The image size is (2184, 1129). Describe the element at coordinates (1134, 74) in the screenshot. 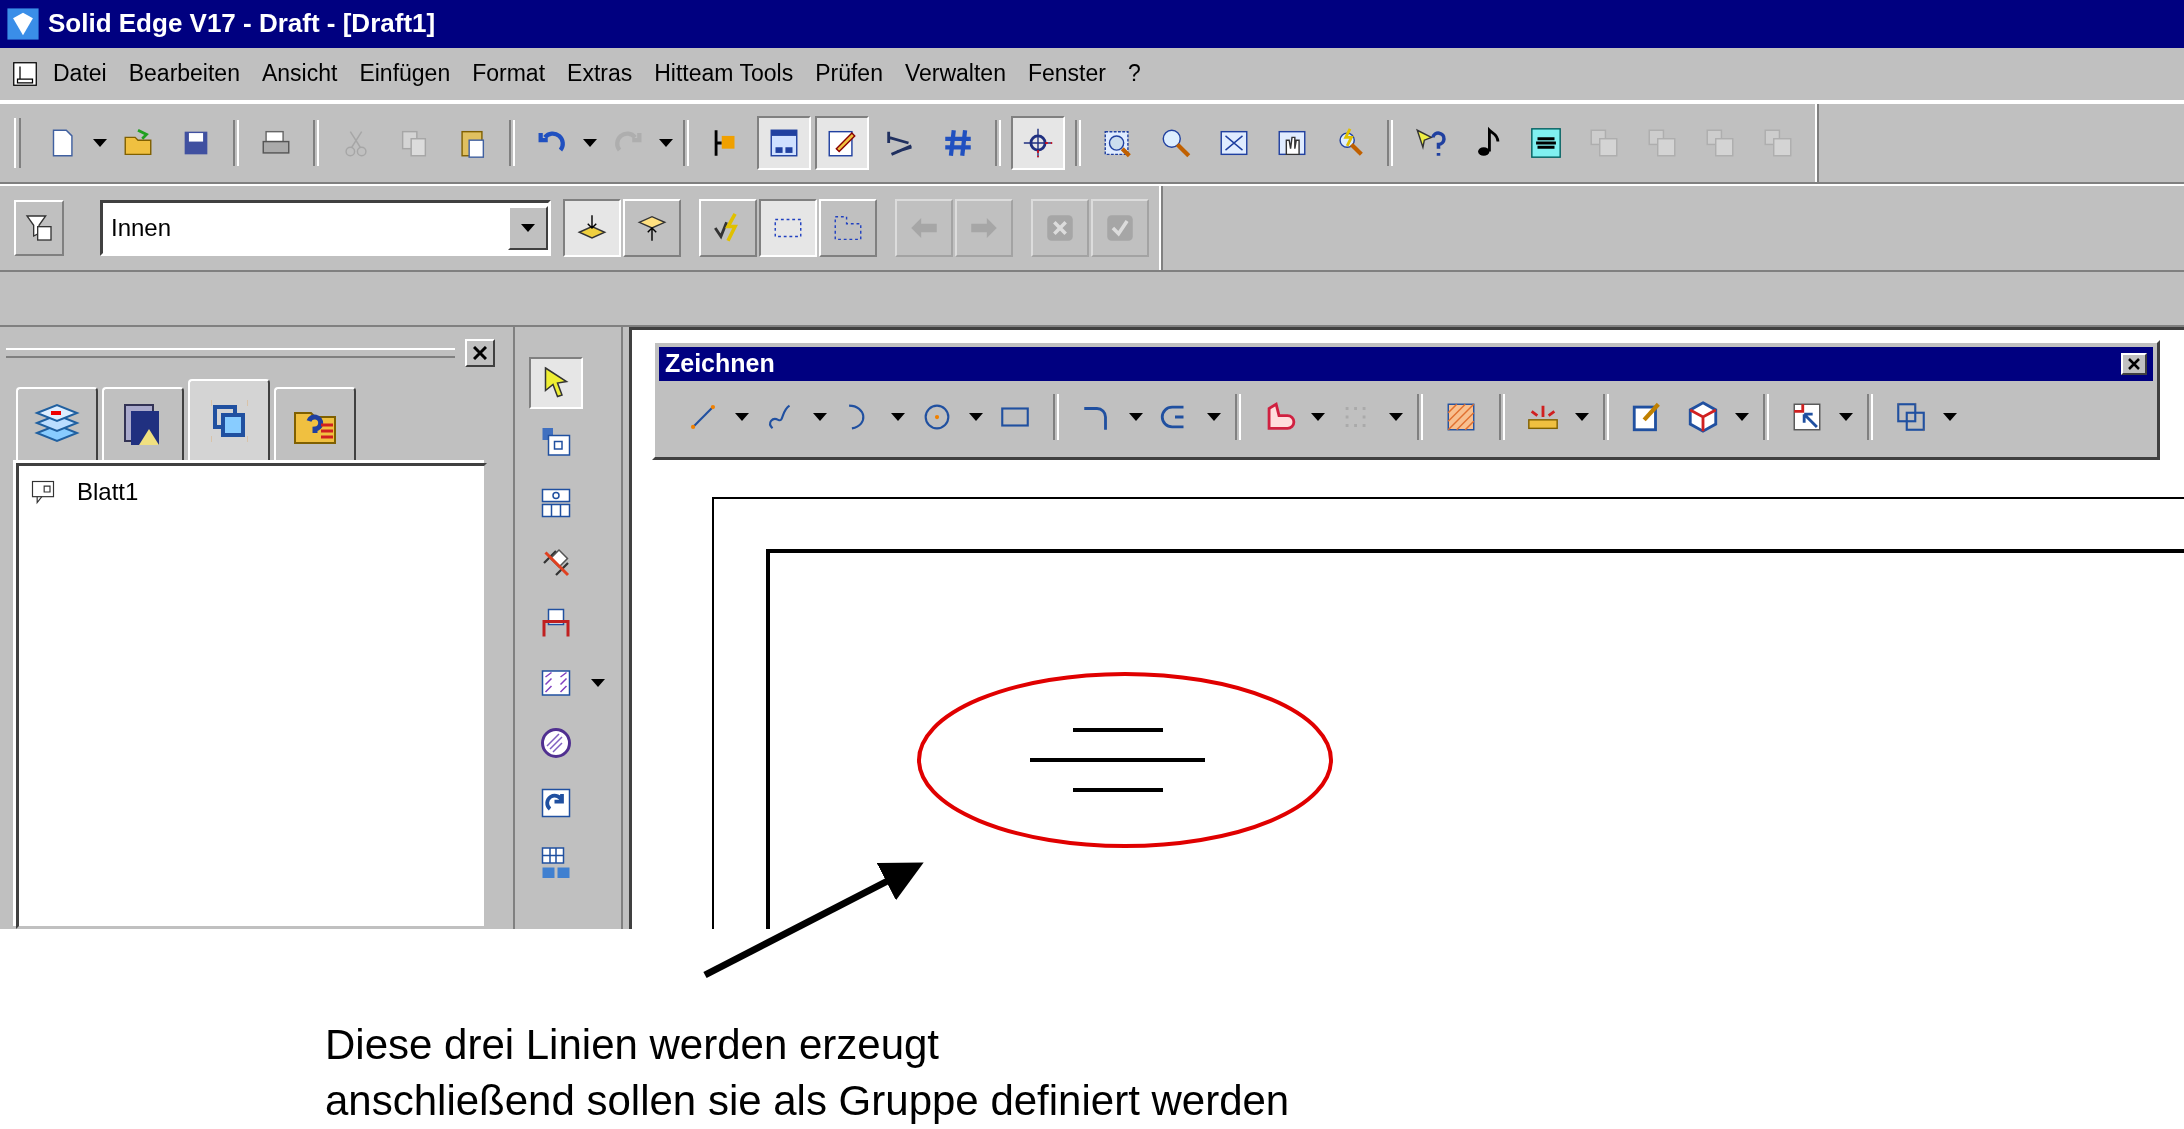

I see `menu-item: ?` at that location.